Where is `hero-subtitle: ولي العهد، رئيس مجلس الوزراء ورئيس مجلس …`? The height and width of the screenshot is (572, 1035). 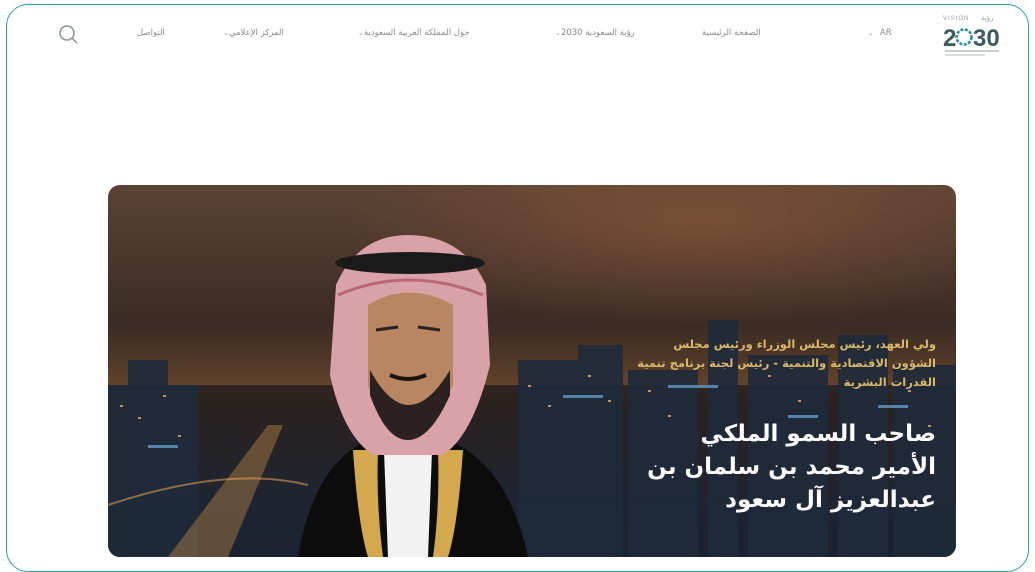
hero-subtitle: ولي العهد، رئيس مجلس الوزراء ورئيس مجلس … is located at coordinates (786, 363).